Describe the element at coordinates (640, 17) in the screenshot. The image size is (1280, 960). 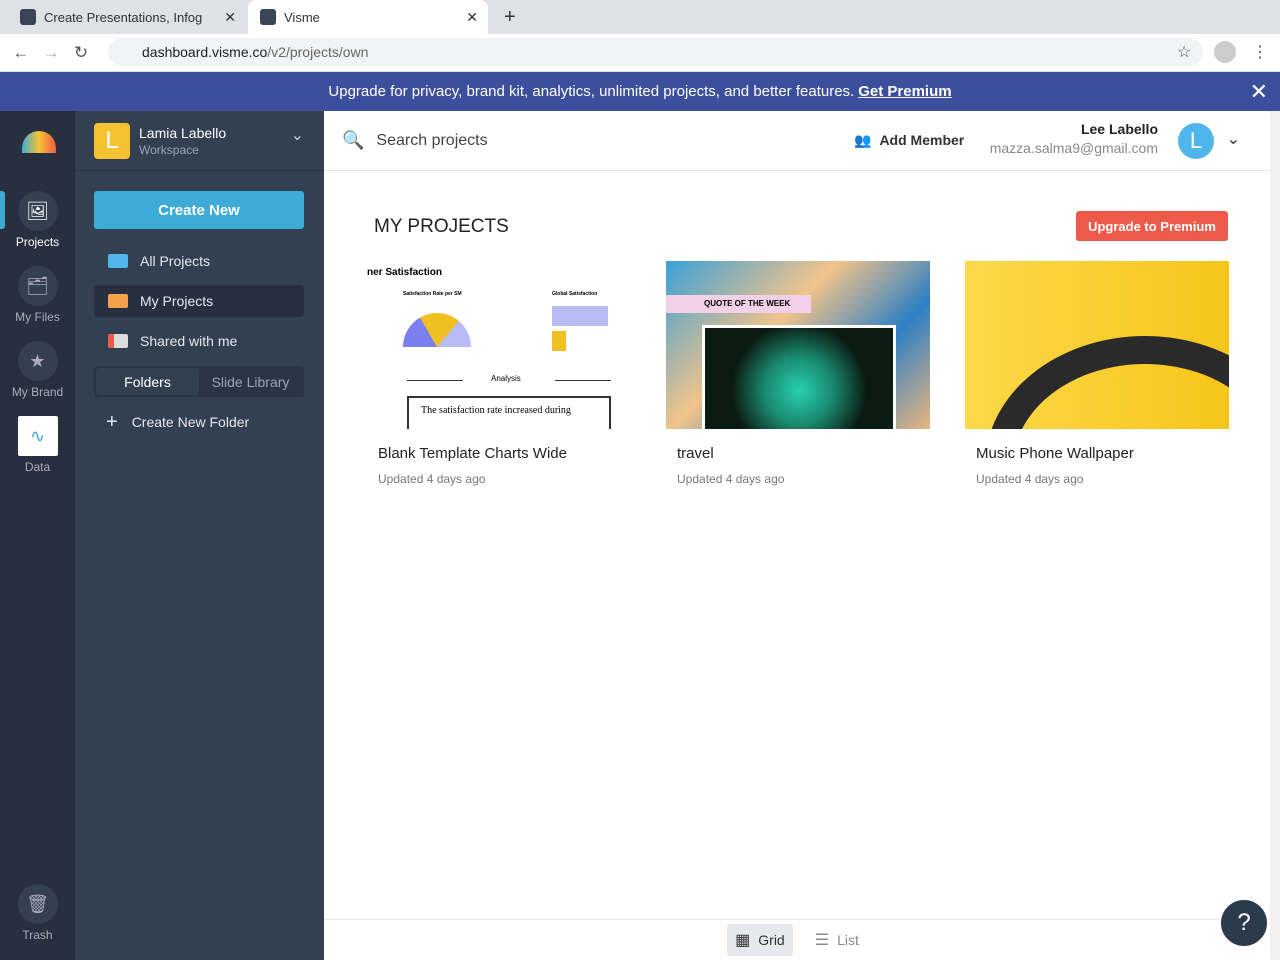
I see `browser-tabbar: Create Presentations, Infog ✕ Visme ✕ +` at that location.